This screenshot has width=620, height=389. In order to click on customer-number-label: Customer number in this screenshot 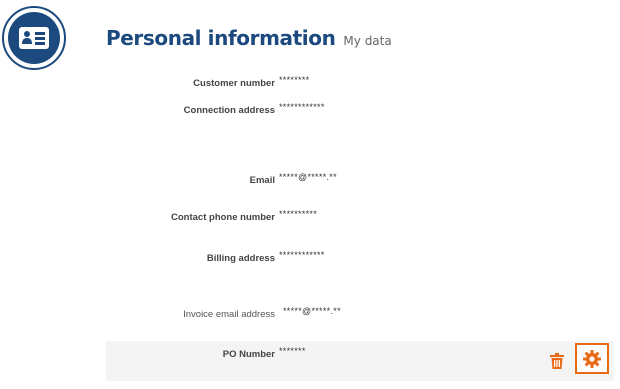, I will do `click(234, 83)`.